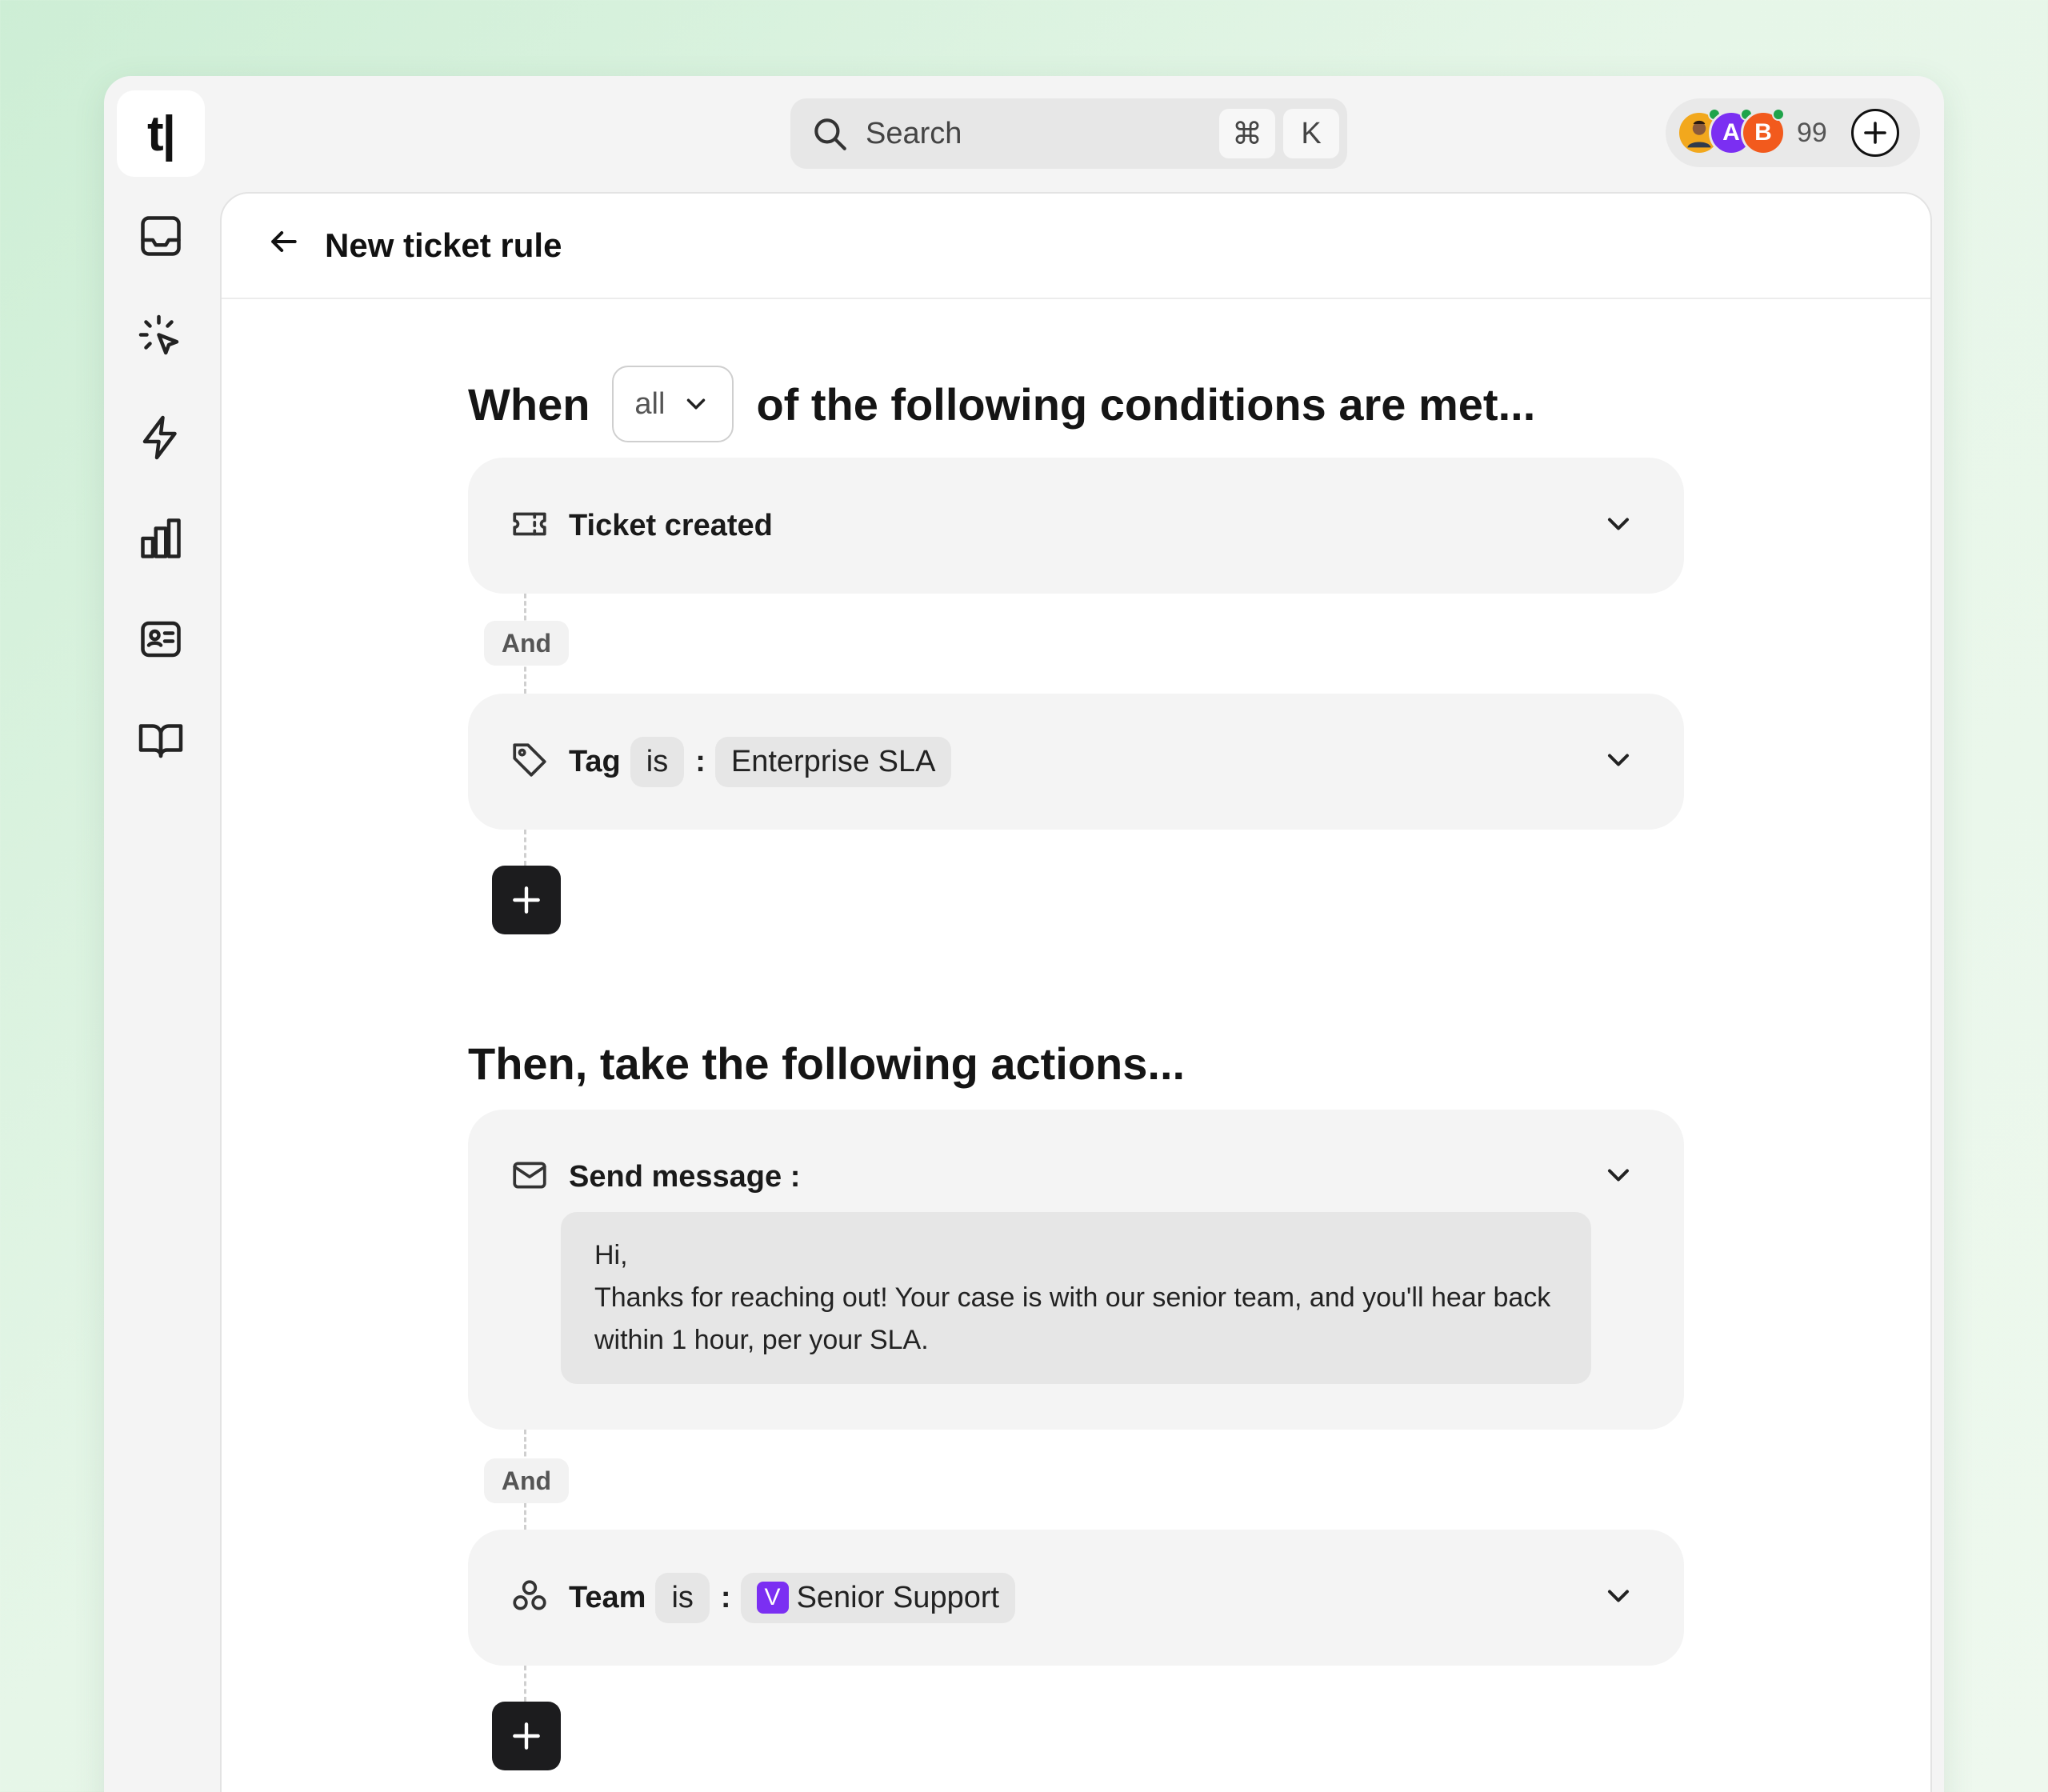 This screenshot has height=1792, width=2048. What do you see at coordinates (530, 1598) in the screenshot?
I see `team-icon` at bounding box center [530, 1598].